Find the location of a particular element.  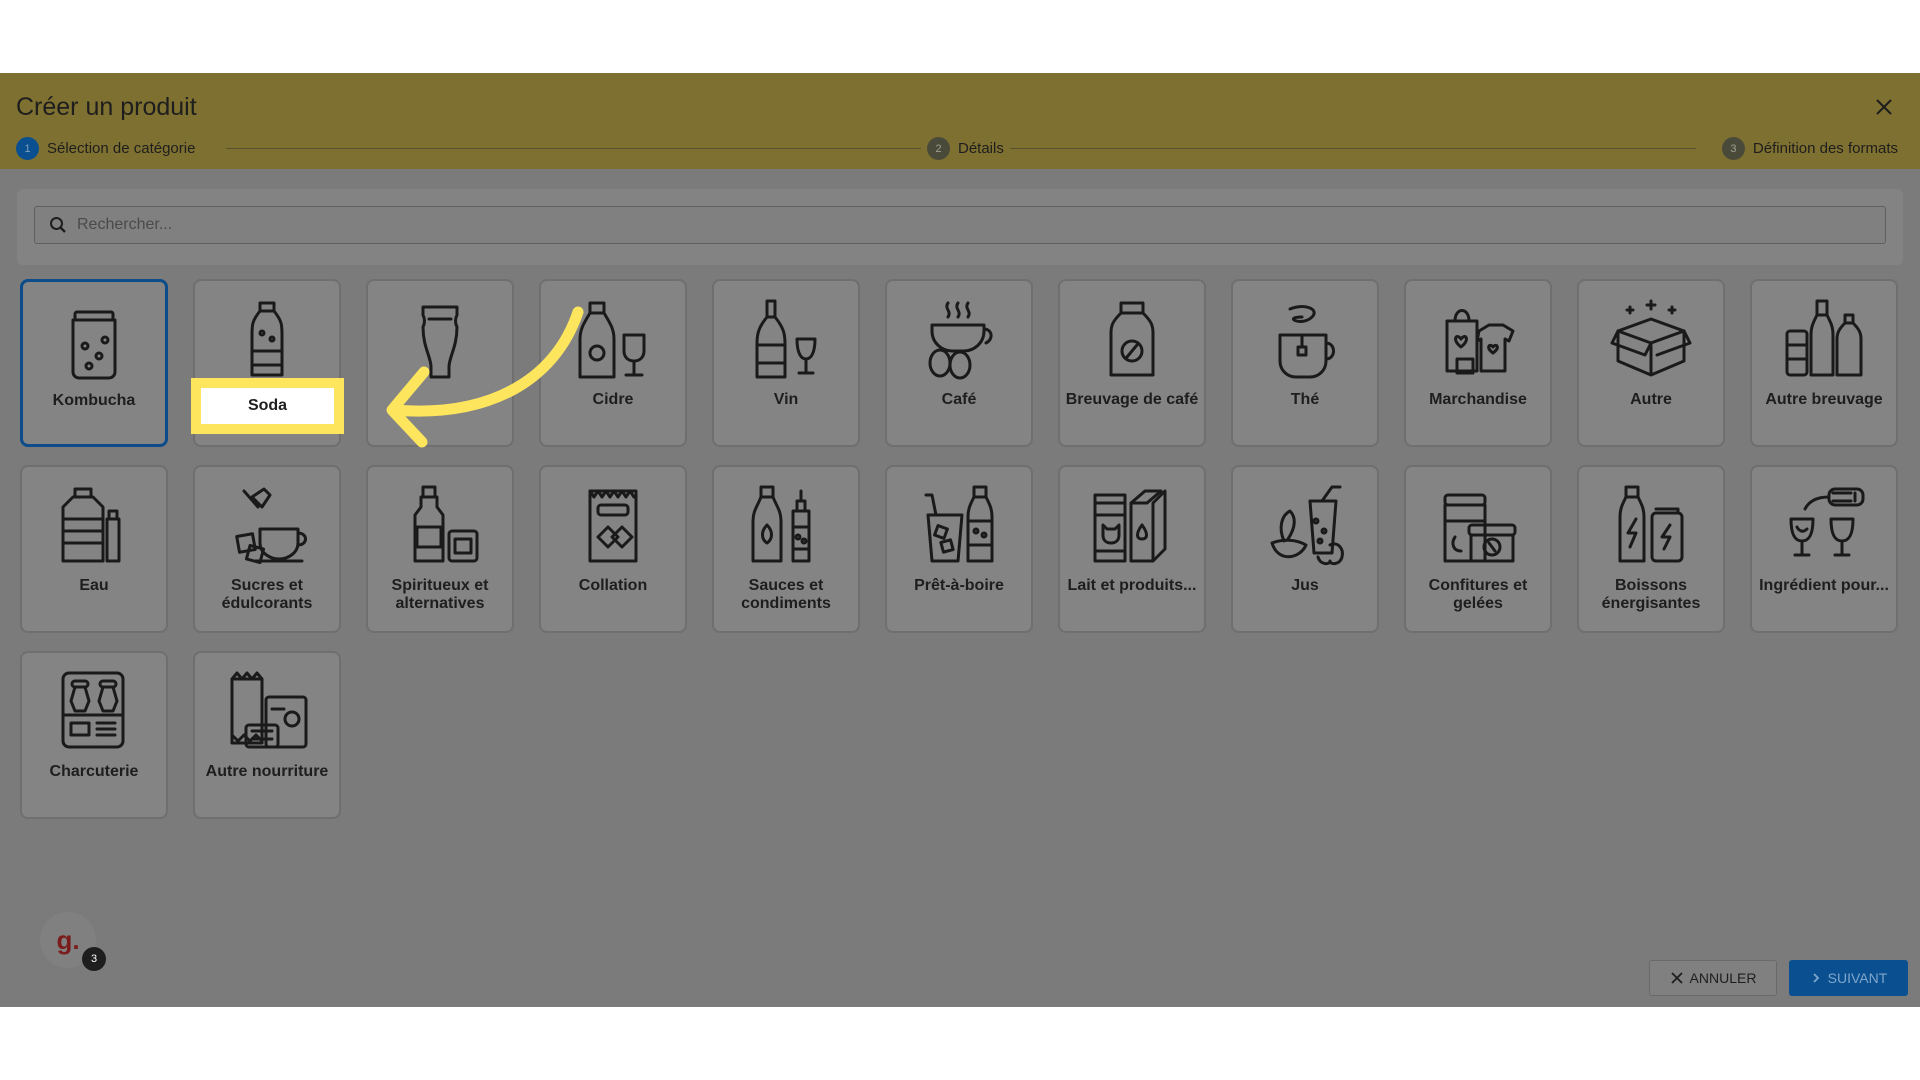

step-label: Définition des formats is located at coordinates (1825, 148).